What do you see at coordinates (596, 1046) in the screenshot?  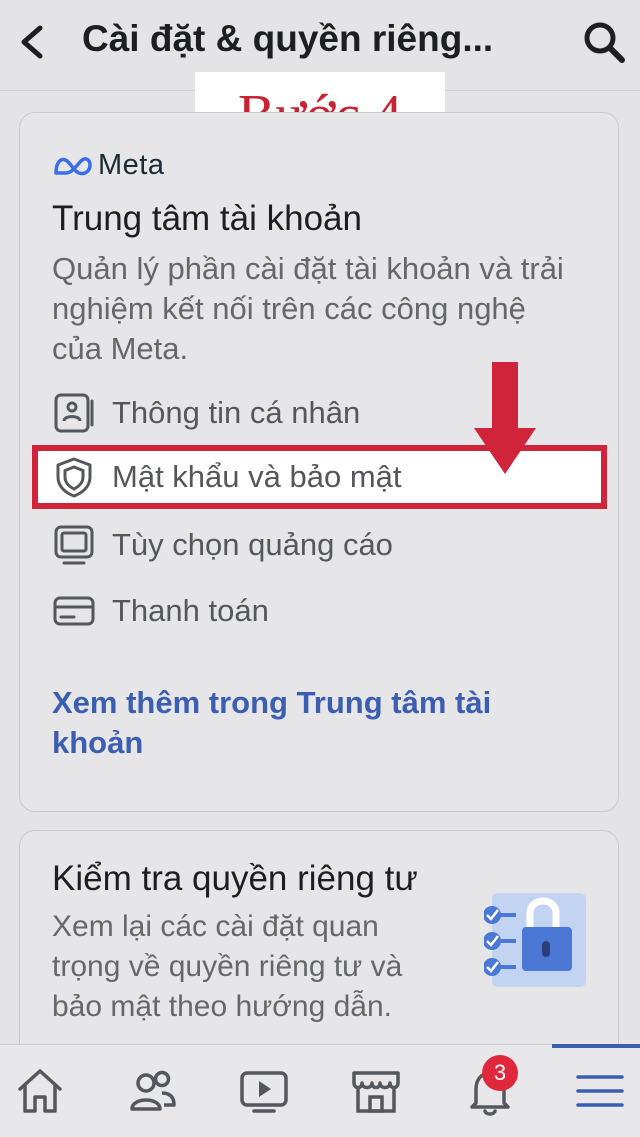 I see `active-tab-indicator` at bounding box center [596, 1046].